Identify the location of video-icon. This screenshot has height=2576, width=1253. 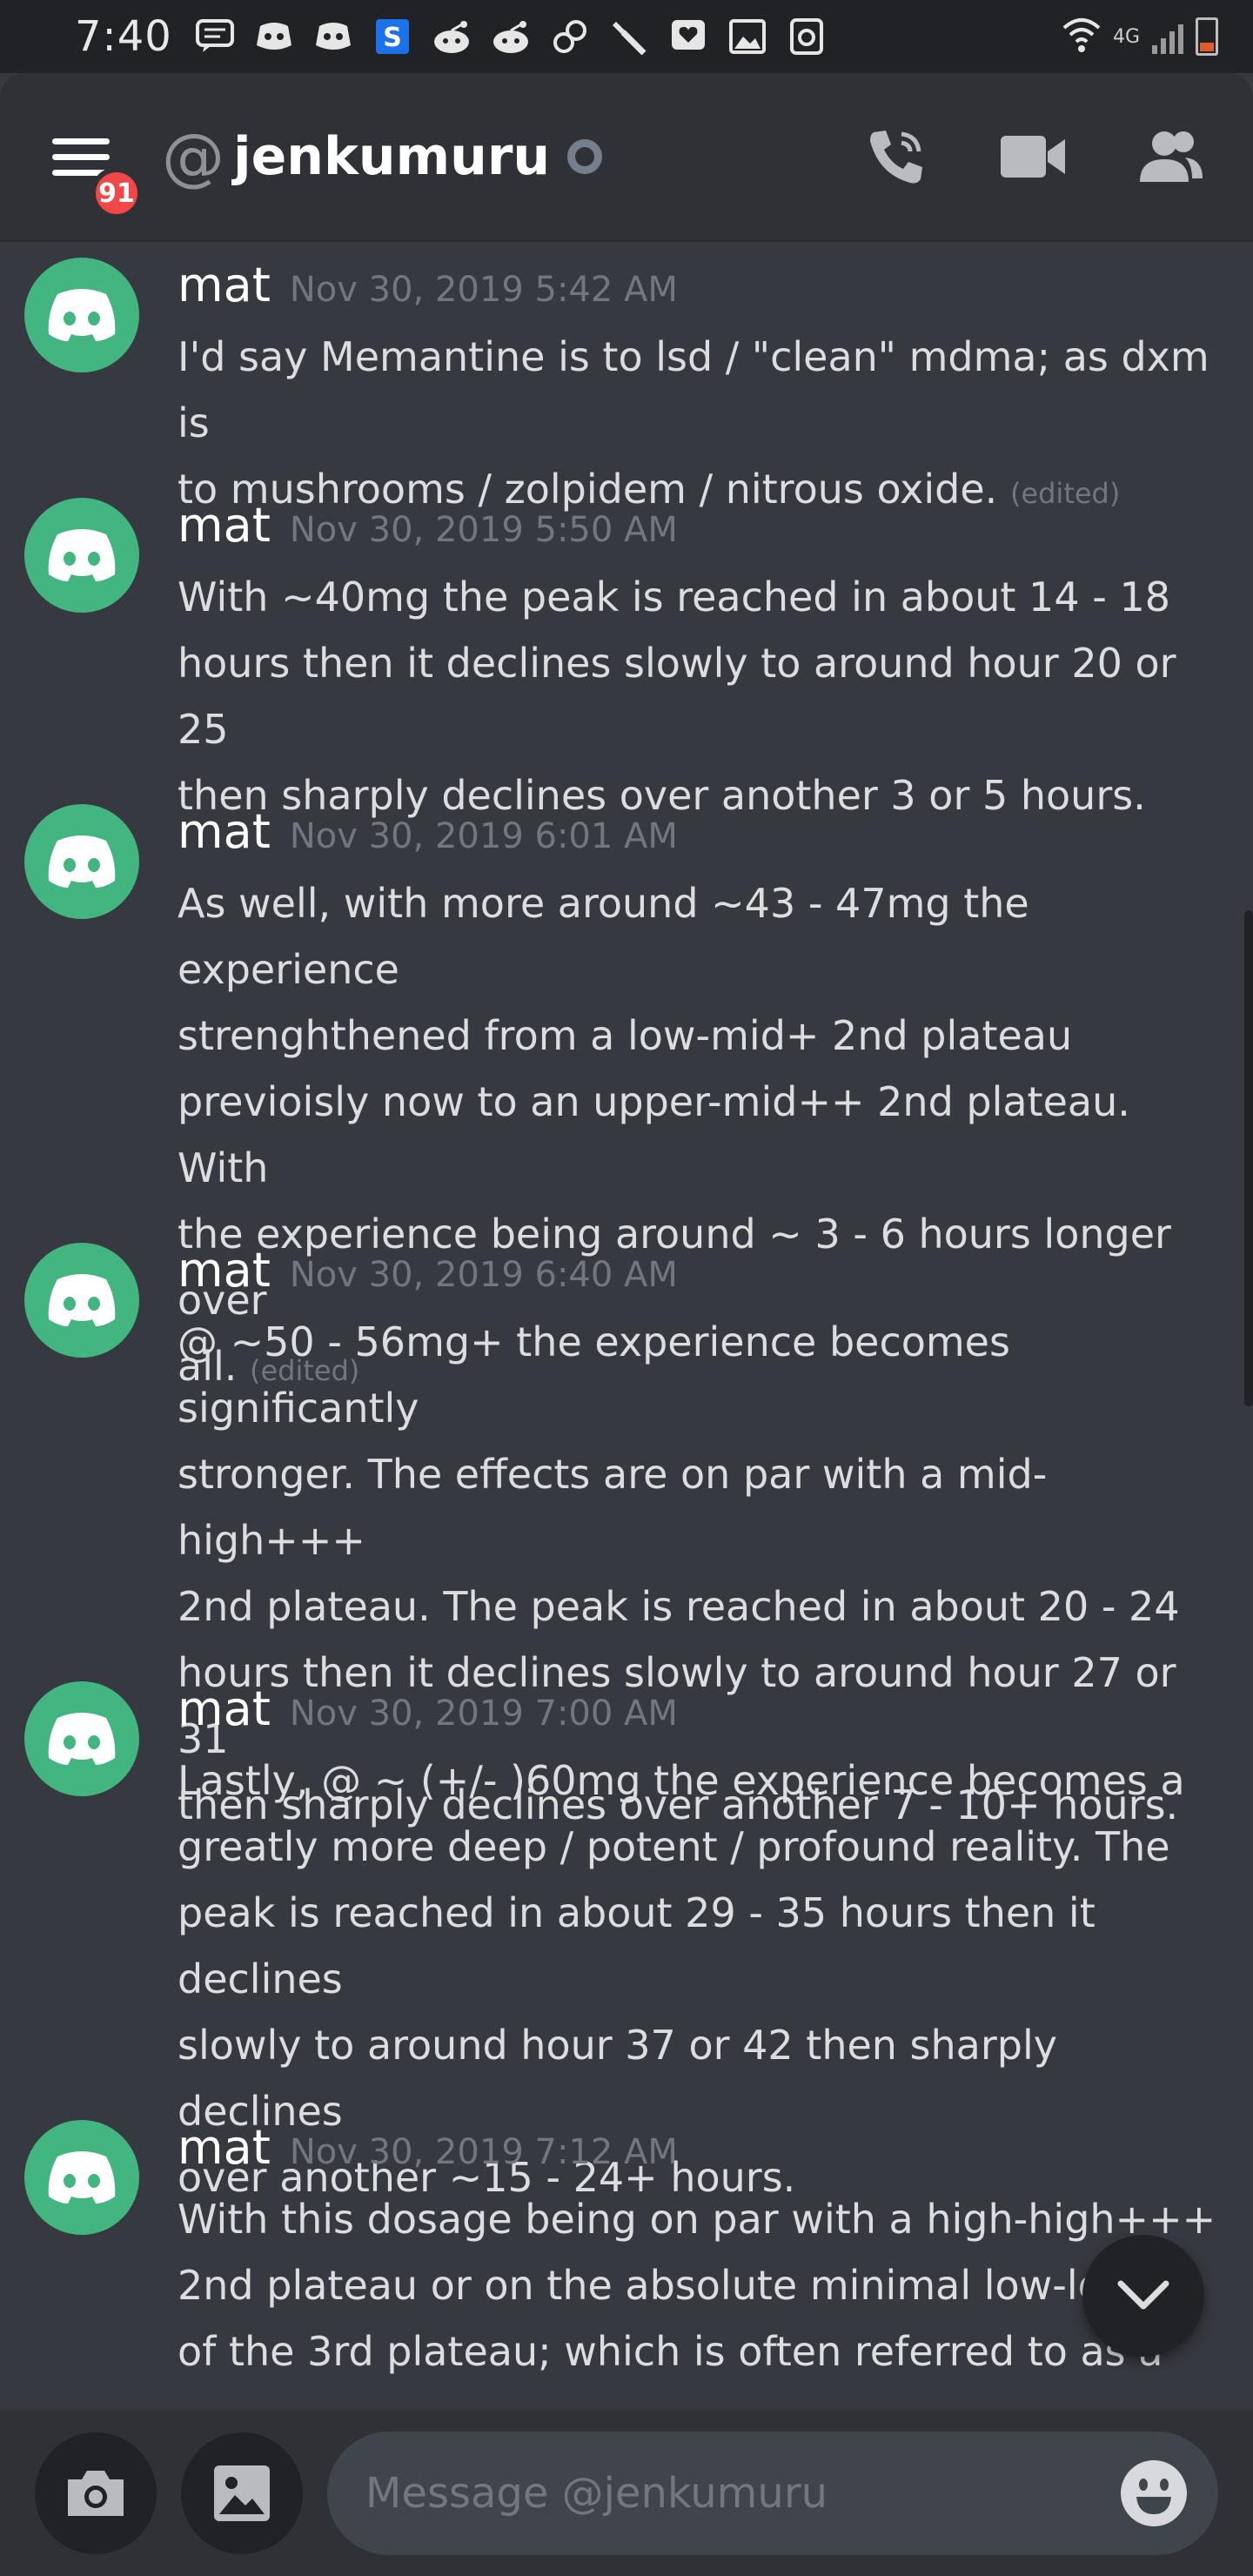
(1033, 157).